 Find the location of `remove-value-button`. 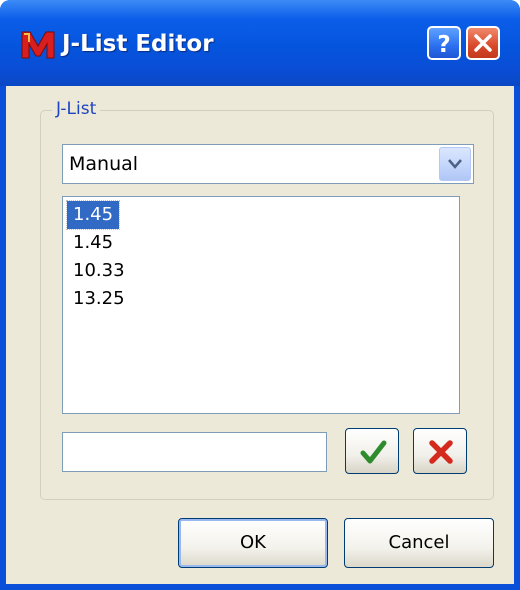

remove-value-button is located at coordinates (440, 451).